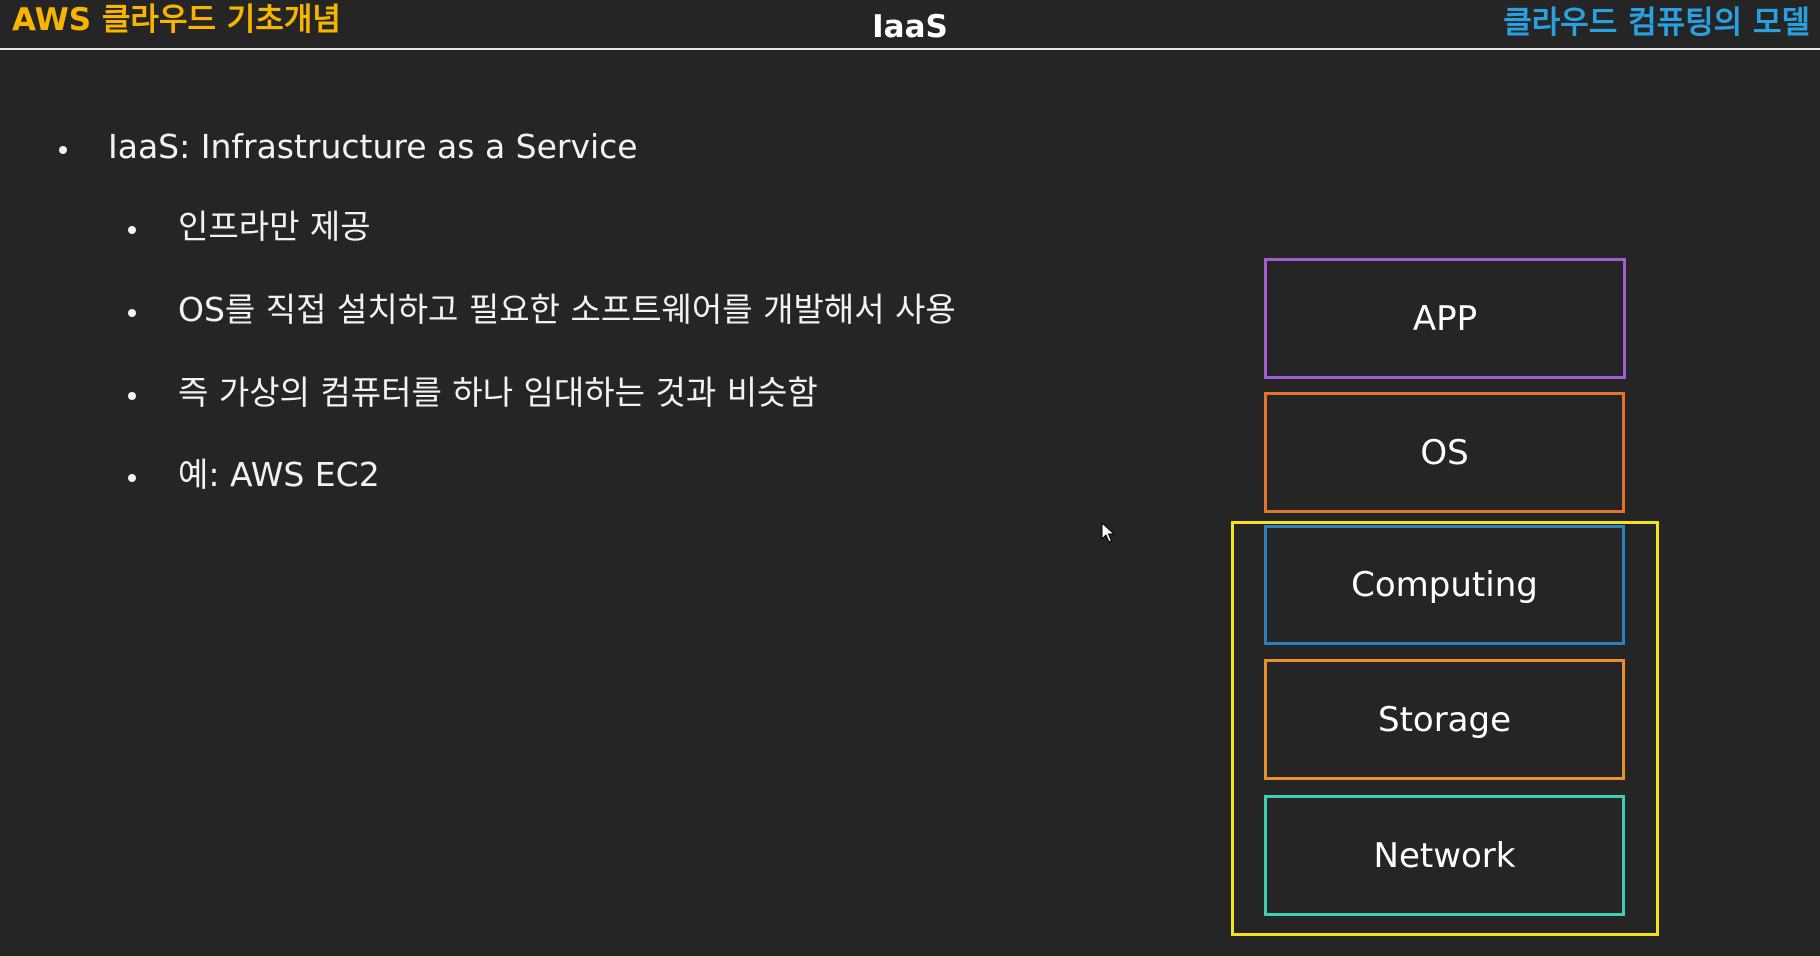 Image resolution: width=1820 pixels, height=956 pixels. I want to click on layer-os: OS, so click(1444, 452).